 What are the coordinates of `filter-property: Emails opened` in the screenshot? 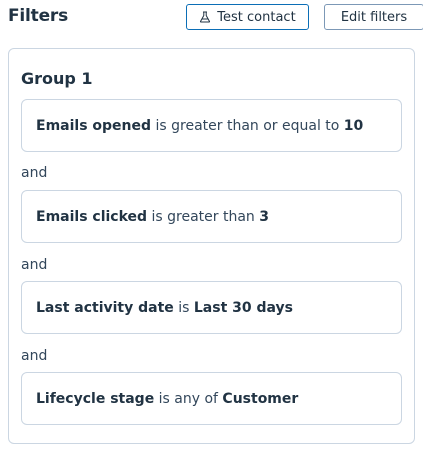 It's located at (94, 125).